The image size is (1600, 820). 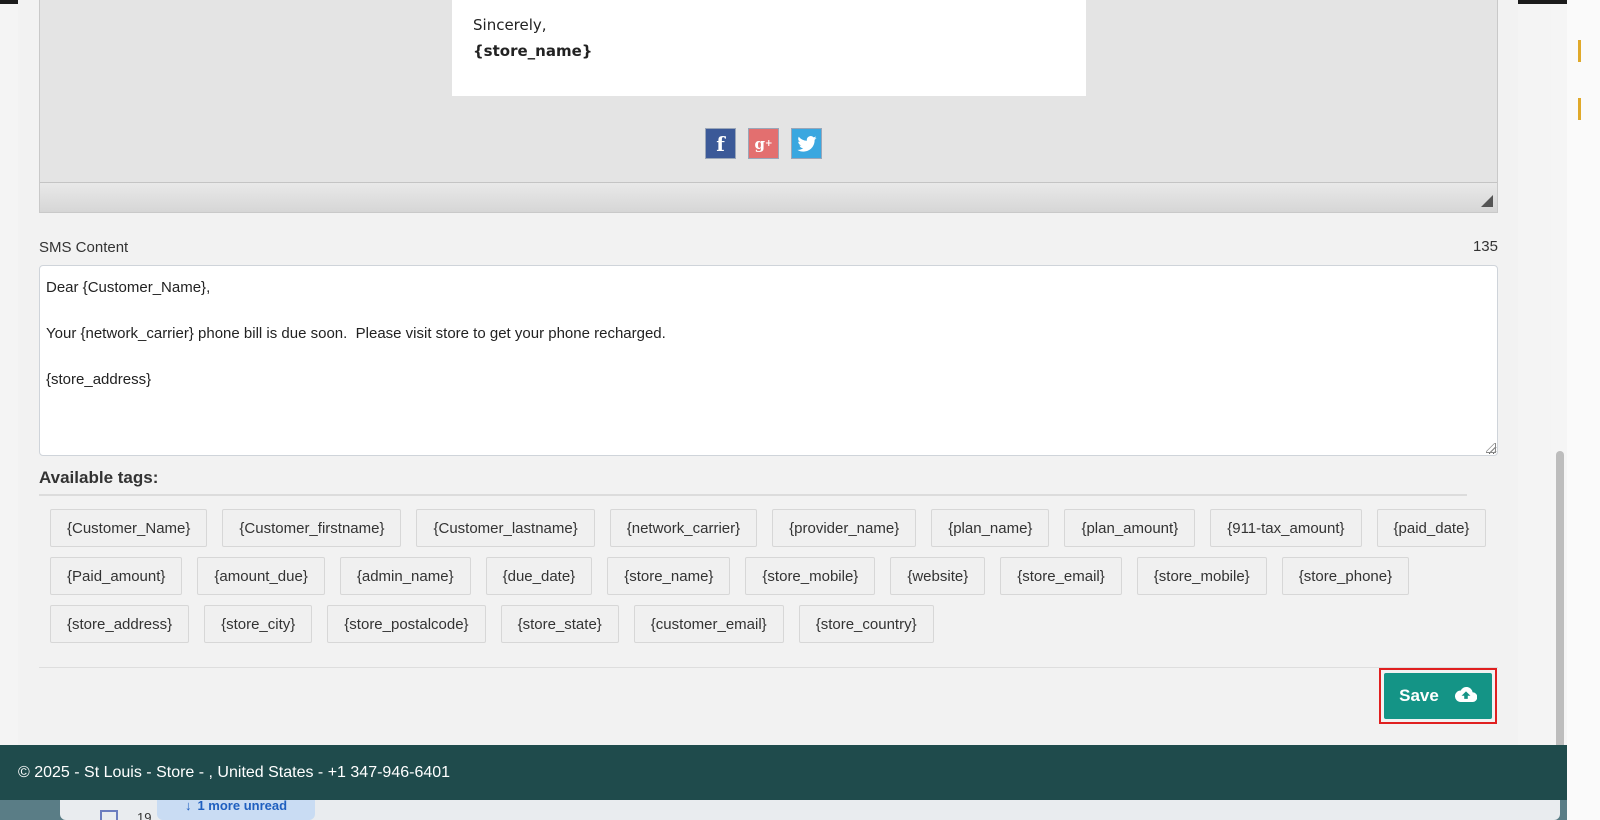 I want to click on google-plus-icon: g +, so click(x=763, y=143).